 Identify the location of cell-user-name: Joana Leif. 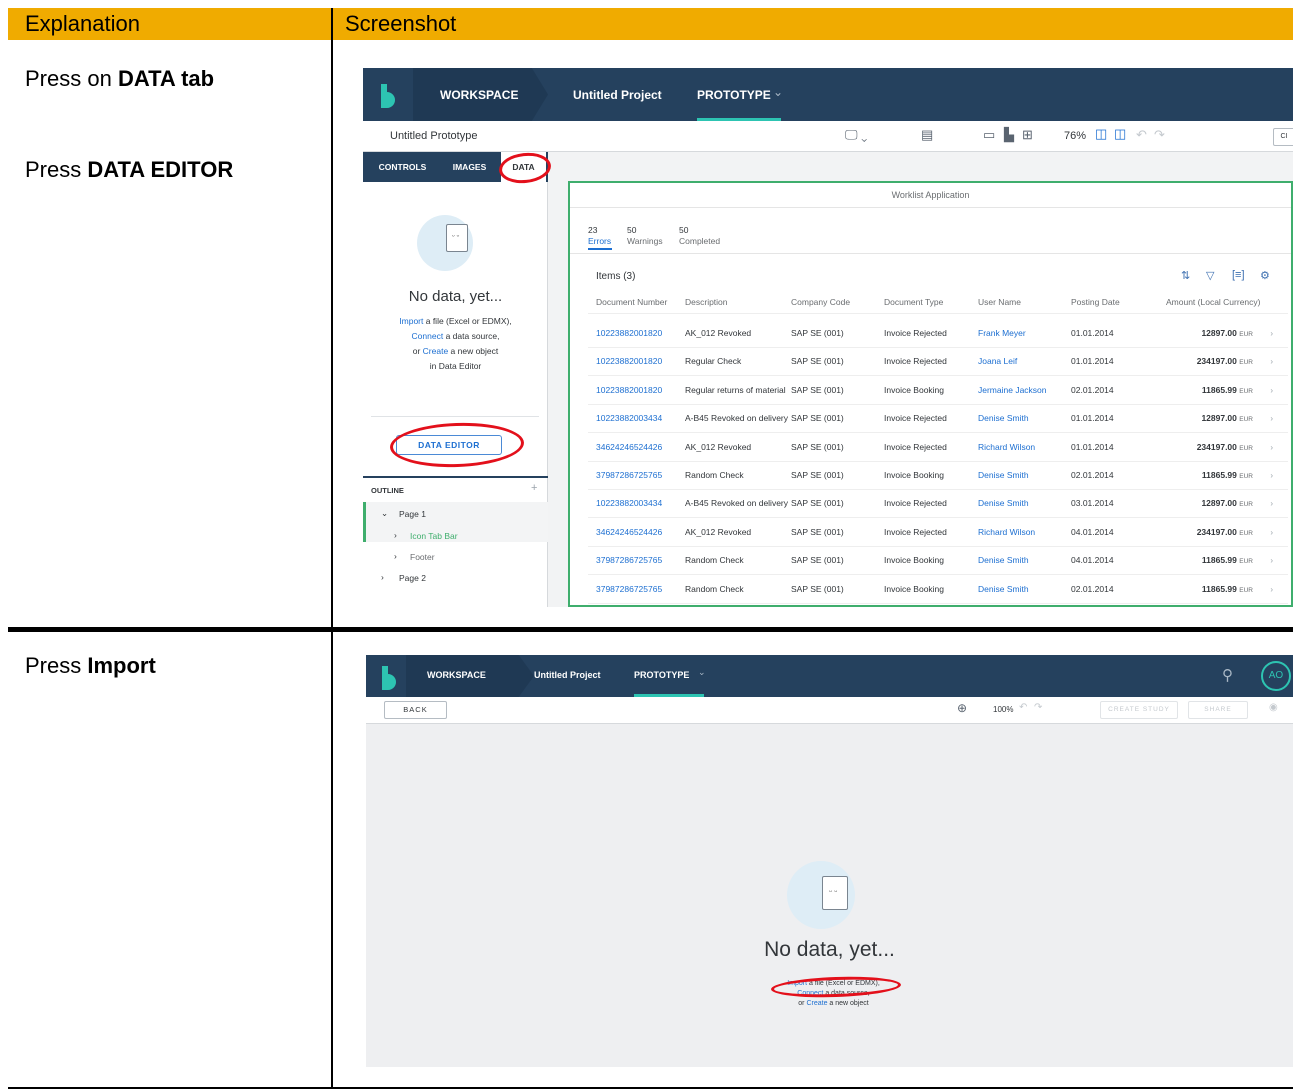
(997, 361).